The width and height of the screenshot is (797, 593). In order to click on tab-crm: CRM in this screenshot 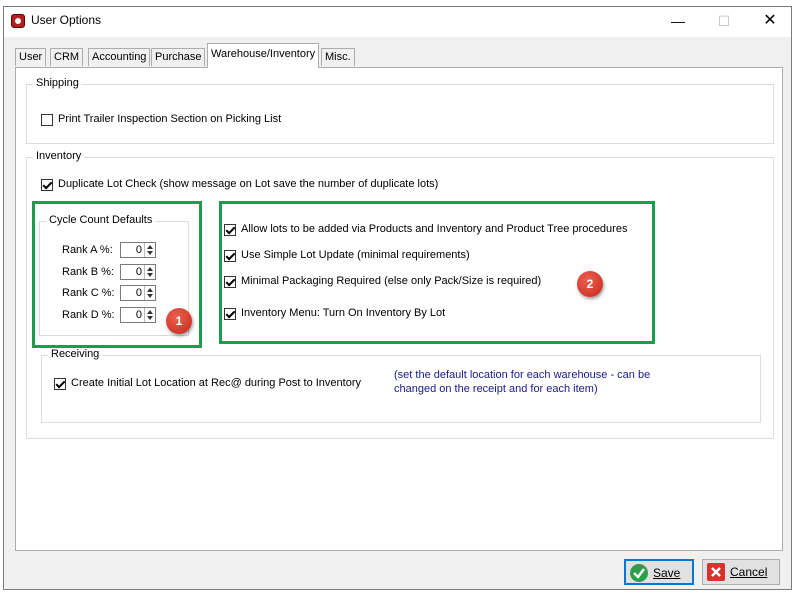, I will do `click(67, 57)`.